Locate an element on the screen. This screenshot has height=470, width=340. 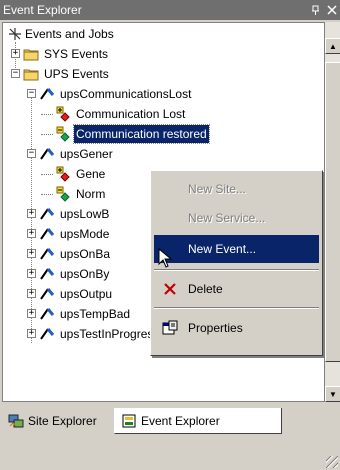
pin-icon is located at coordinates (316, 10).